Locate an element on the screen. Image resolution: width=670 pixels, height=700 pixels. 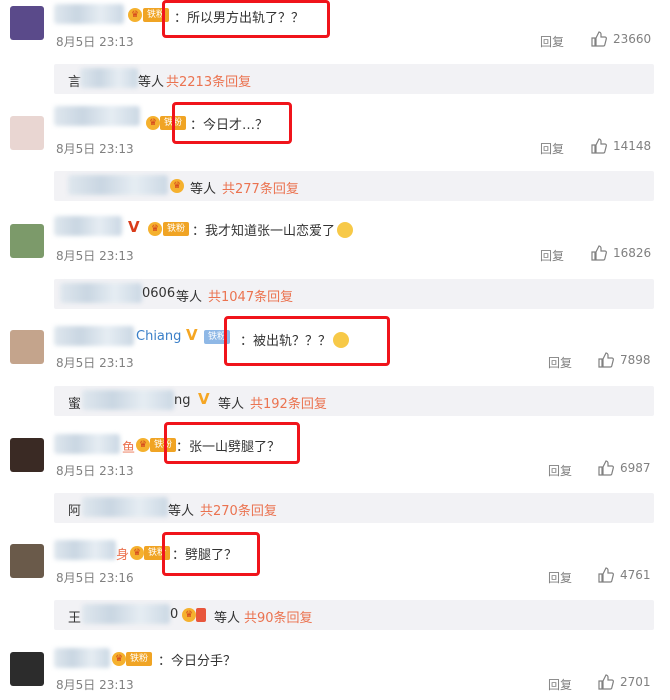
like-button: 16826 is located at coordinates (626, 254).